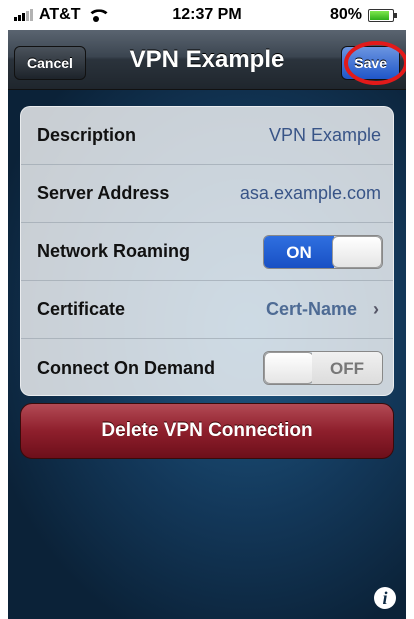 This screenshot has height=619, width=414. What do you see at coordinates (114, 251) in the screenshot?
I see `network-roaming-label: Network Roaming` at bounding box center [114, 251].